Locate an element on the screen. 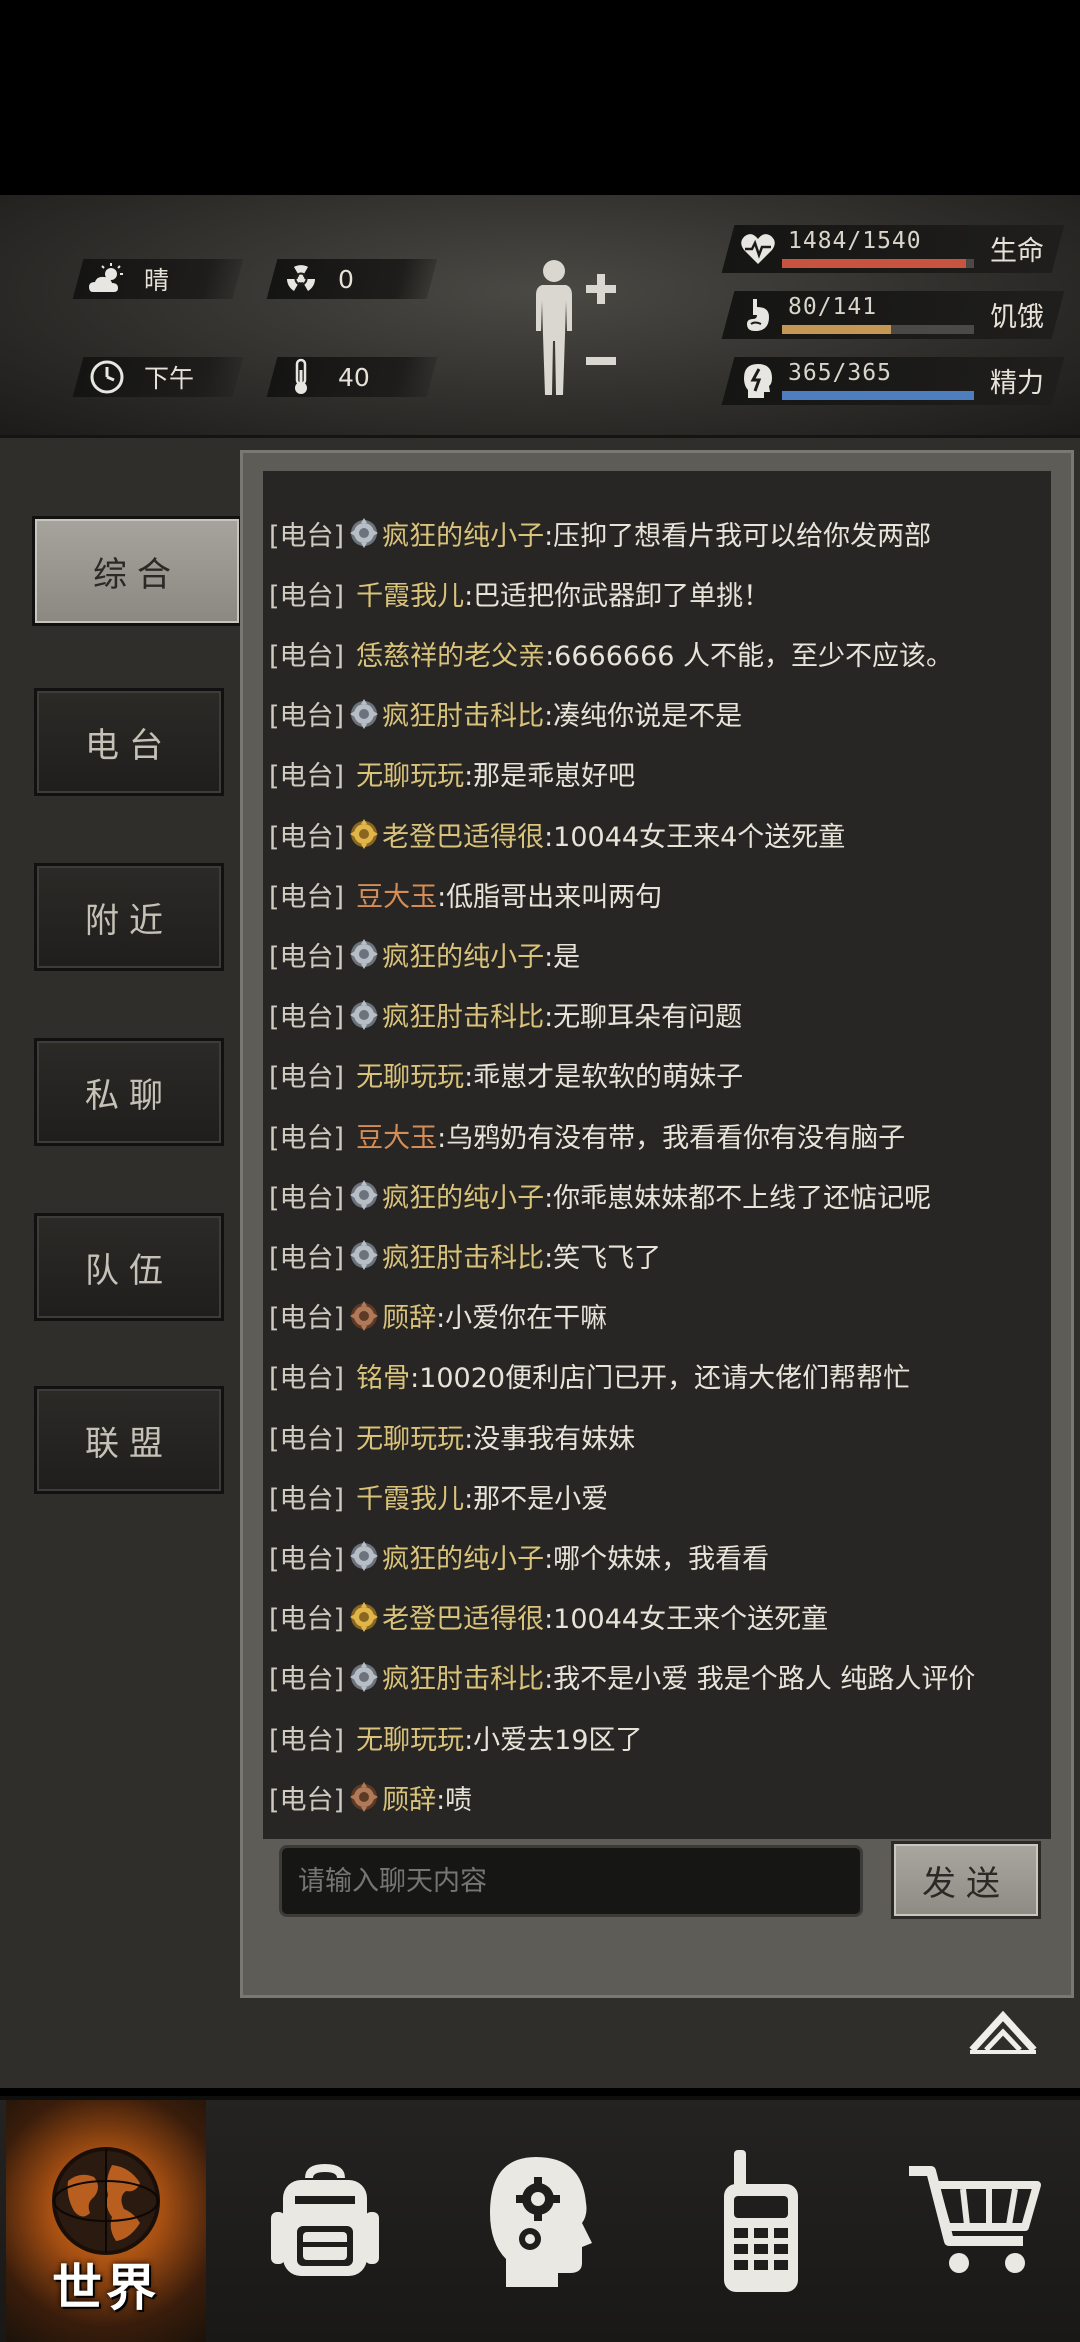 Image resolution: width=1080 pixels, height=2342 pixels. chat-message: [电台] 铭骨:10020便利店门已开，还请大佬们帮帮忙 is located at coordinates (657, 1376).